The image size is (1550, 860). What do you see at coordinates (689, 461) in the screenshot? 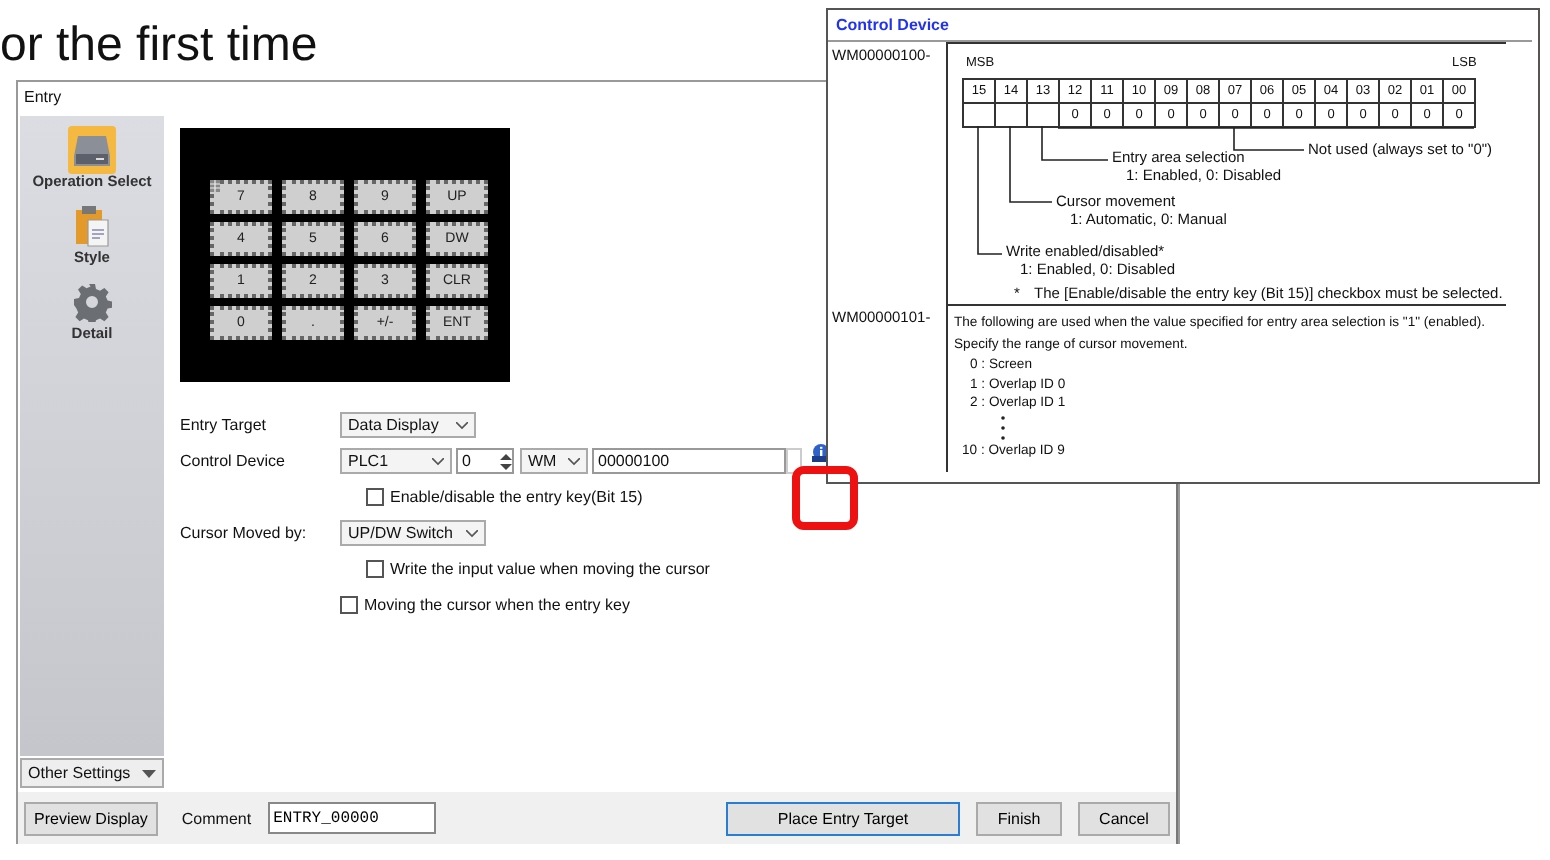
I see `address-field: 00000100` at bounding box center [689, 461].